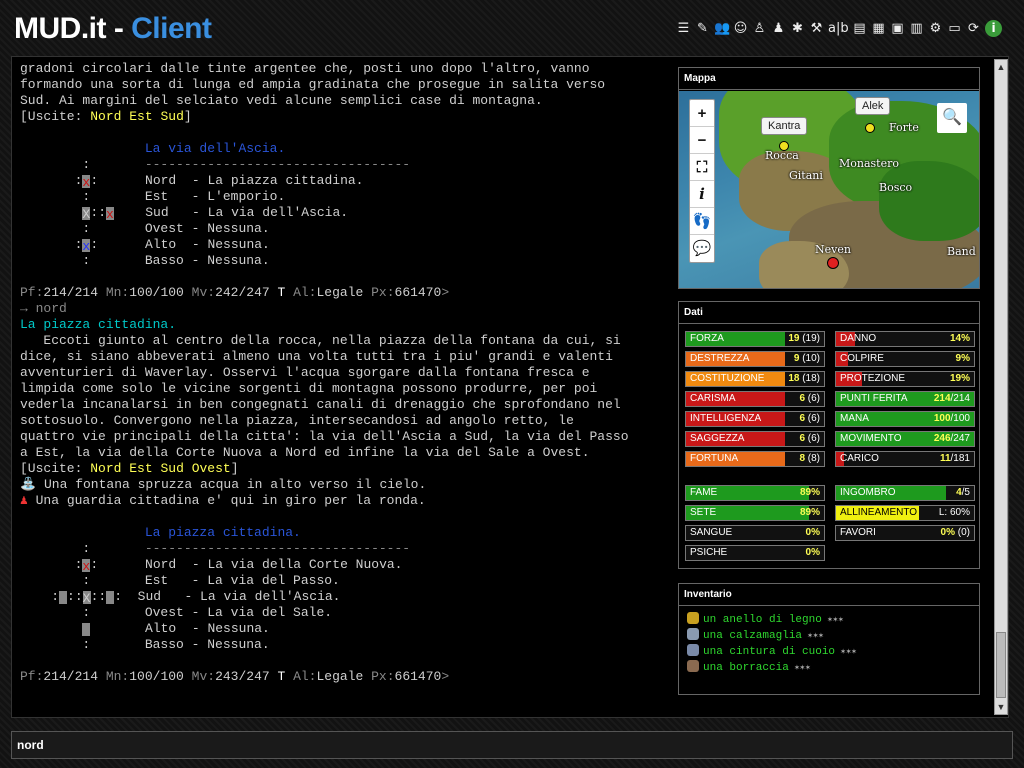  What do you see at coordinates (959, 378) in the screenshot?
I see `stat-value: 19%` at bounding box center [959, 378].